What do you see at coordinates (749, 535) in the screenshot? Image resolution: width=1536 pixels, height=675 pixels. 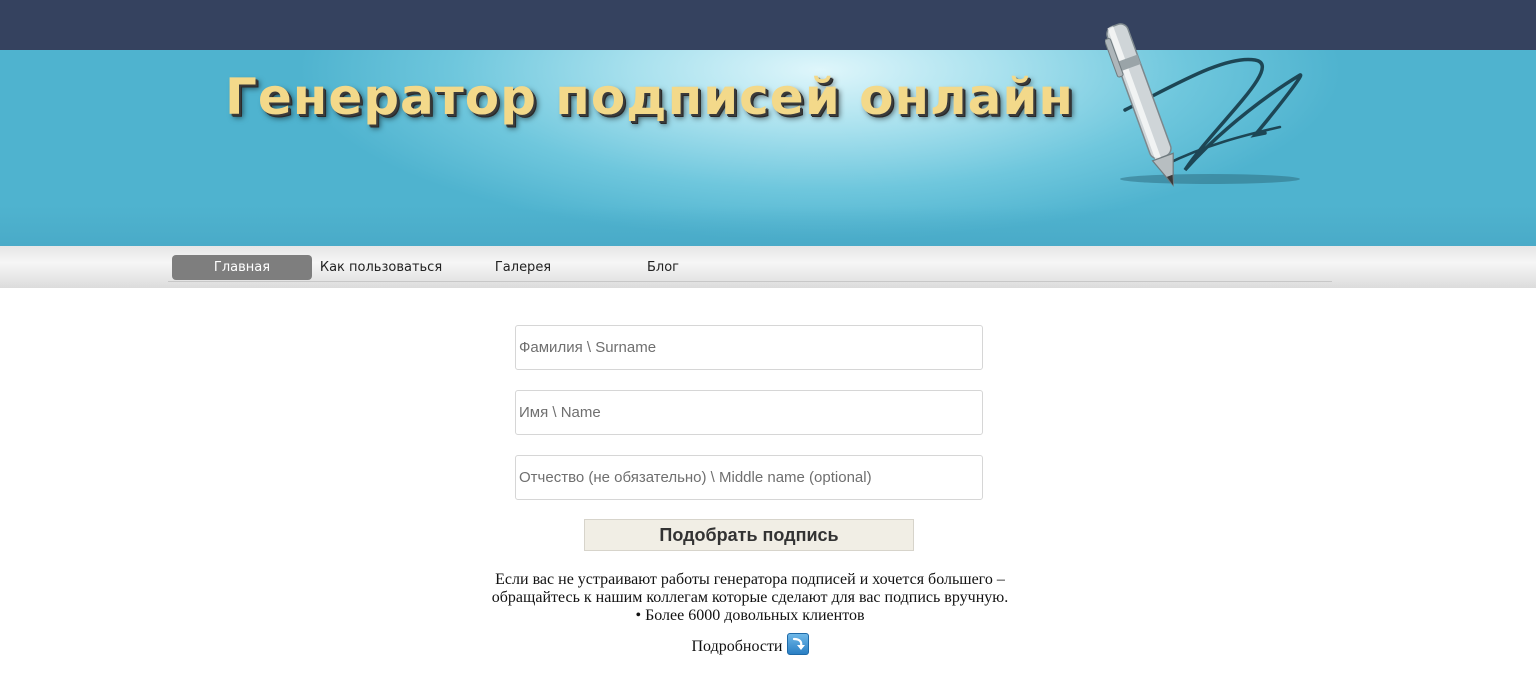 I see `find-signature-button: Подобрать подпись` at bounding box center [749, 535].